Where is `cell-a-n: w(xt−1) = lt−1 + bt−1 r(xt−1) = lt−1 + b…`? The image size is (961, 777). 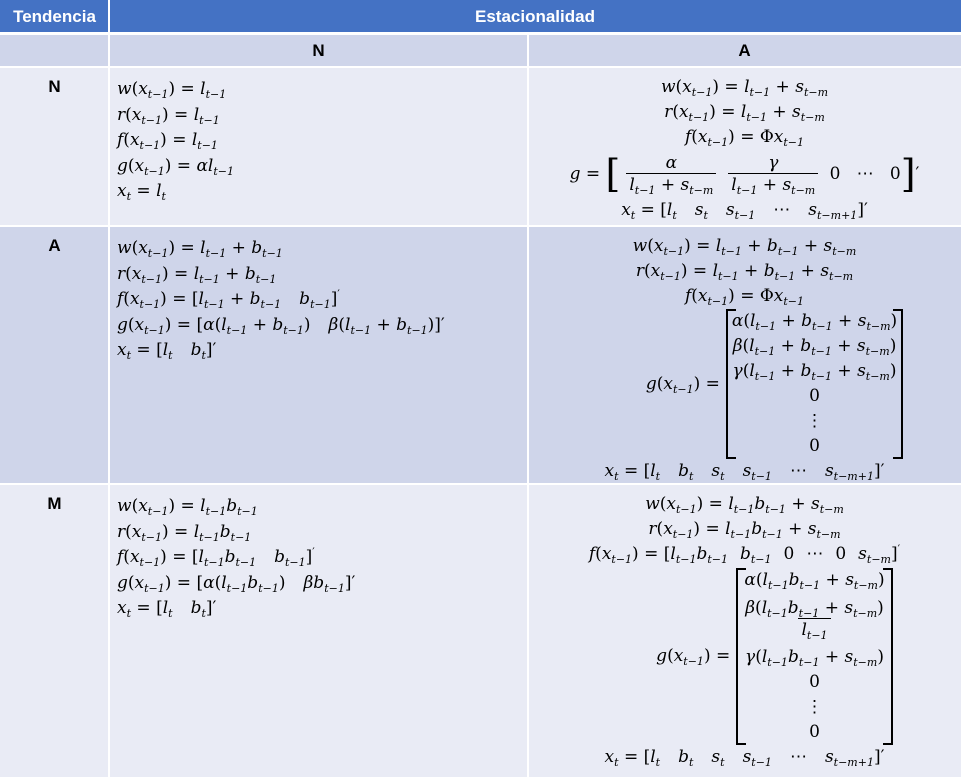
cell-a-n: w(xt−1) = lt−1 + bt−1 r(xt−1) = lt−1 + b… is located at coordinates (318, 355).